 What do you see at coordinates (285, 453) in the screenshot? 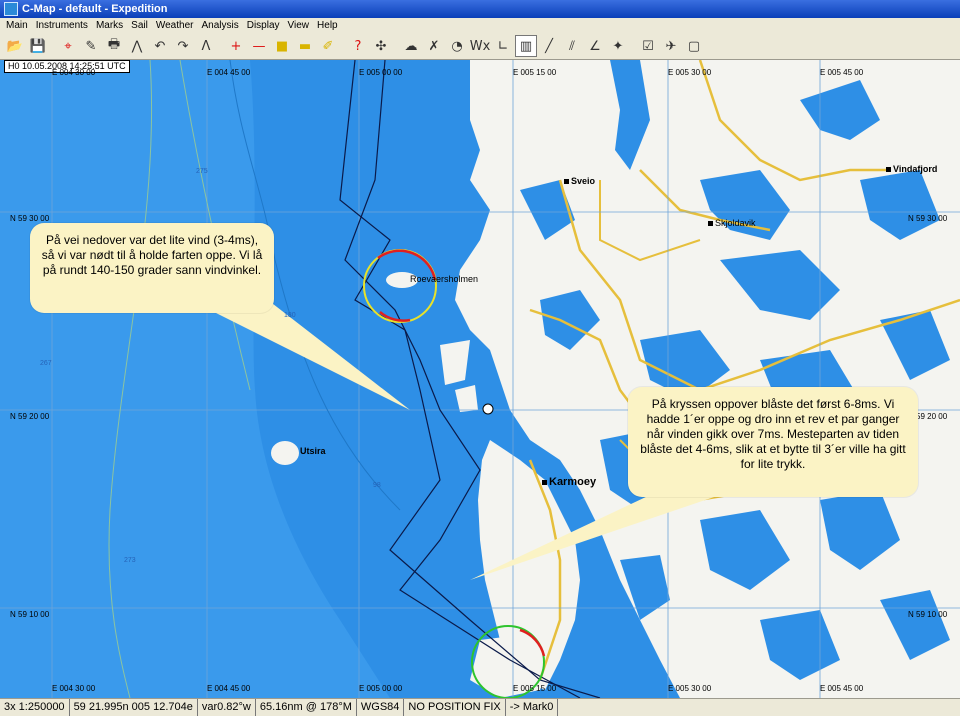
I see `utsira-island` at bounding box center [285, 453].